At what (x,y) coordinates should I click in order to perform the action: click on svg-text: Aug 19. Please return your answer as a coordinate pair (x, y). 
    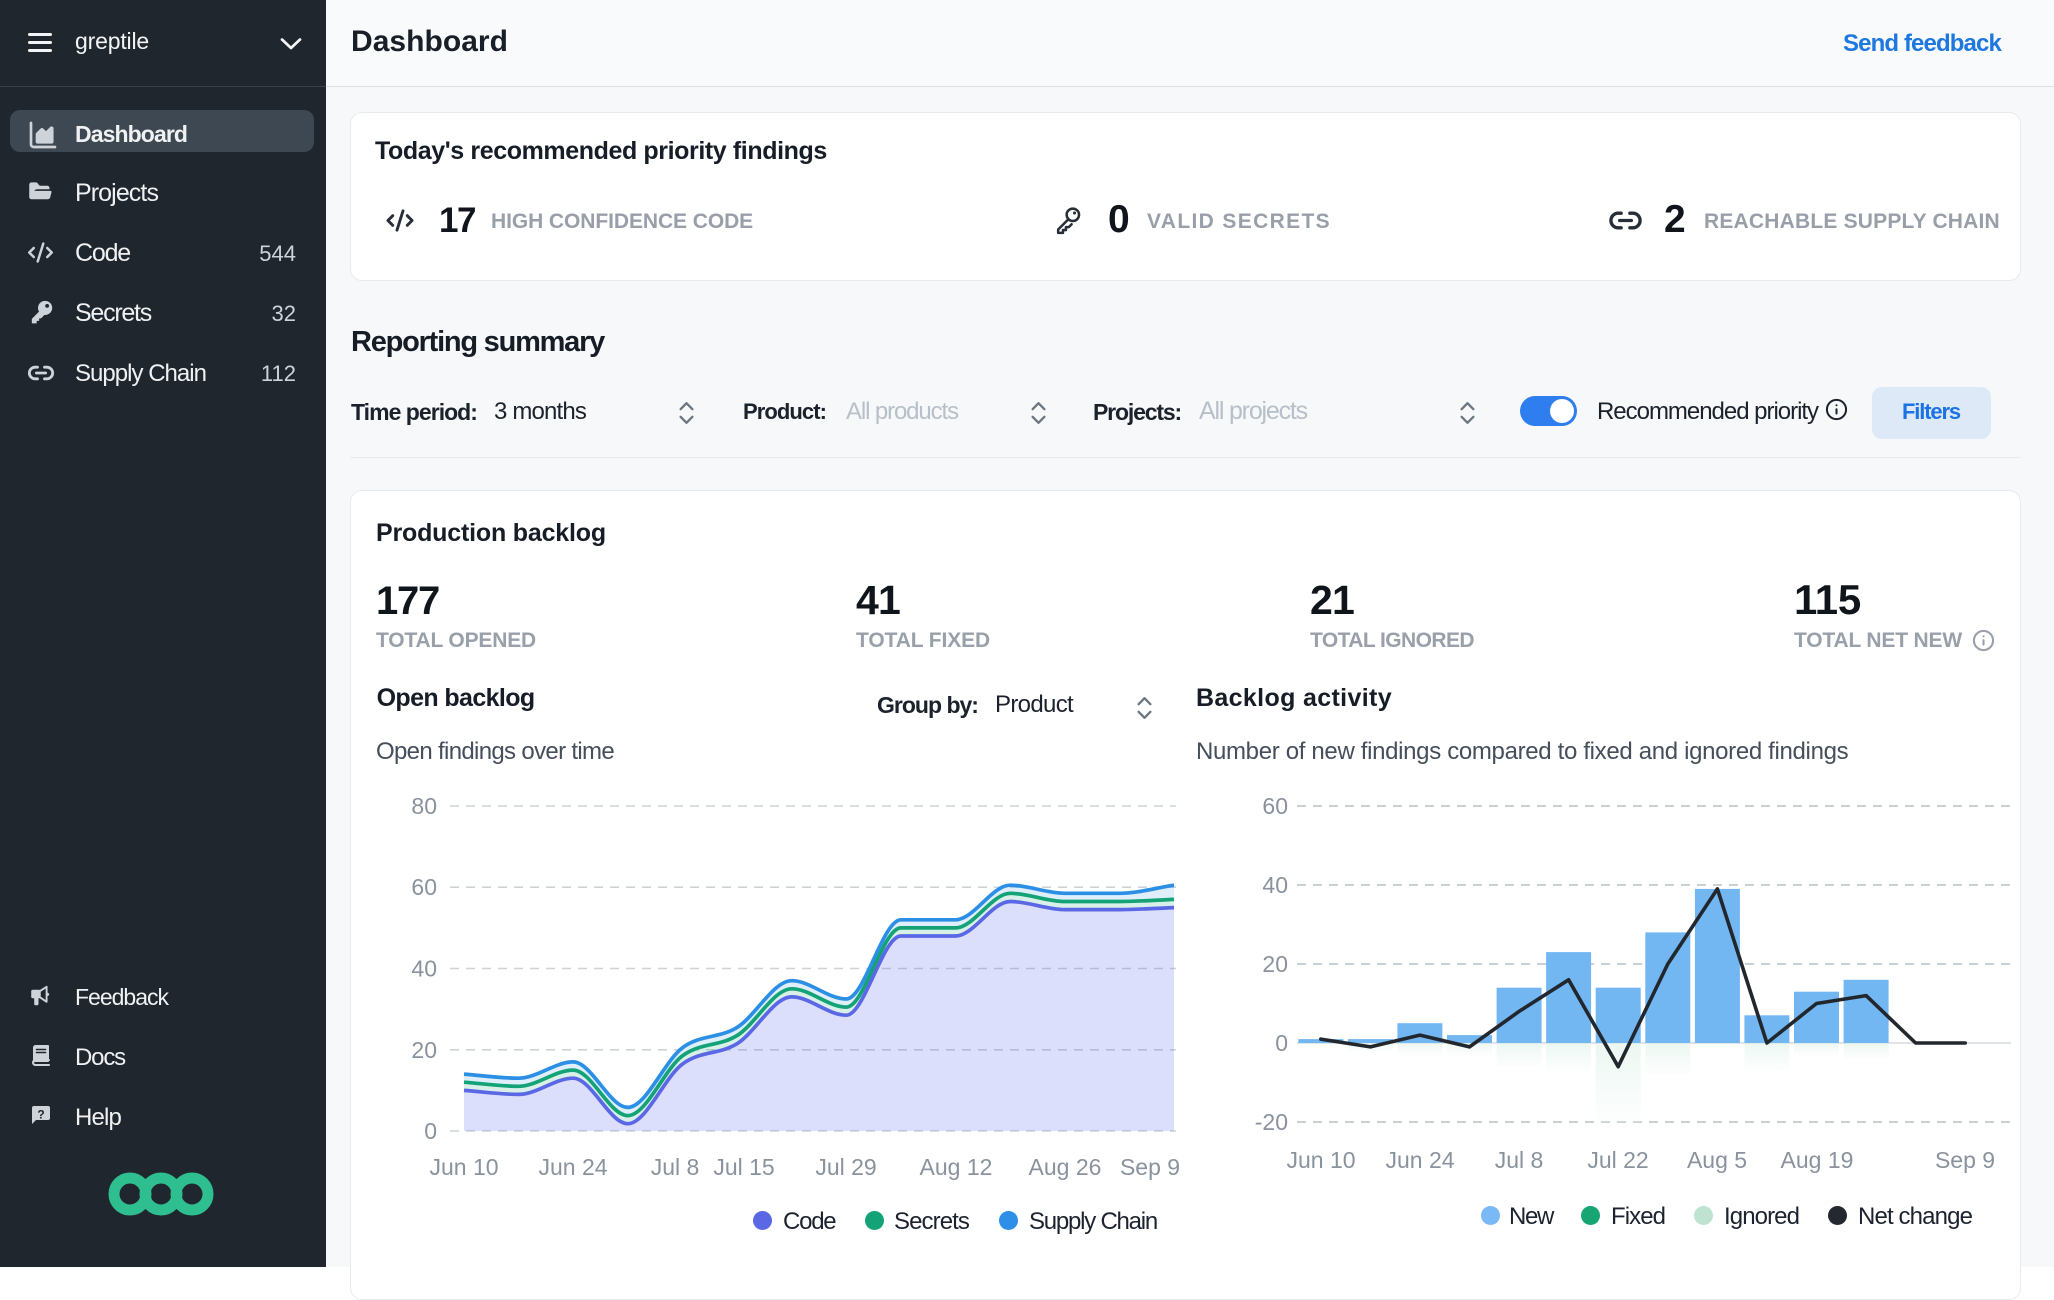
    Looking at the image, I should click on (1817, 1160).